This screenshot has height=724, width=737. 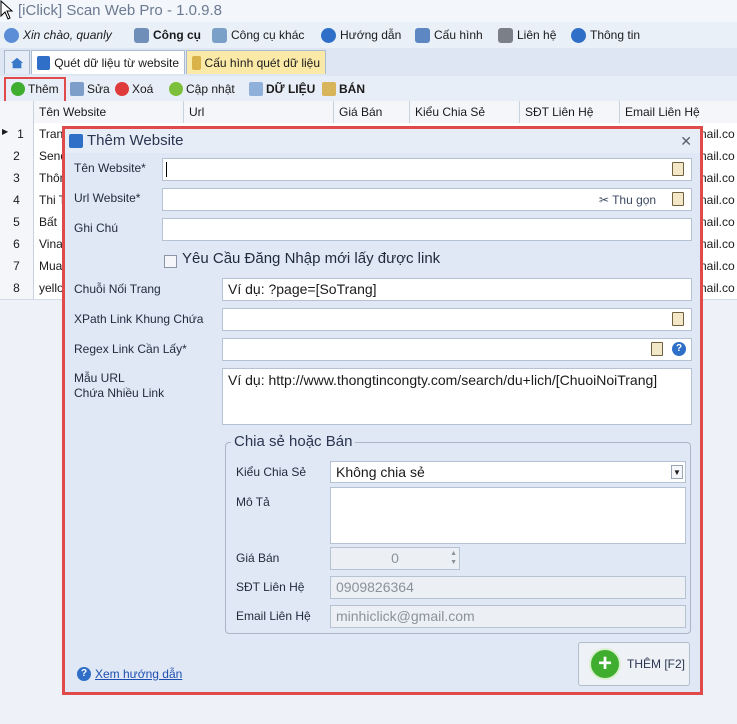 What do you see at coordinates (99, 378) in the screenshot?
I see `url-pattern-label: Mẫu URL` at bounding box center [99, 378].